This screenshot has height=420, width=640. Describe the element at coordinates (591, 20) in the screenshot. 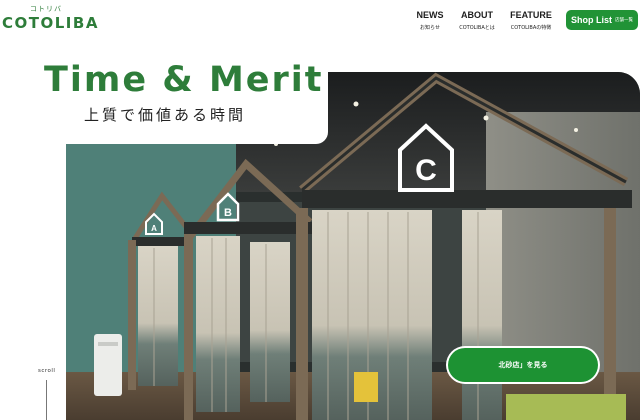

I see `shop-list-label: Shop List` at that location.